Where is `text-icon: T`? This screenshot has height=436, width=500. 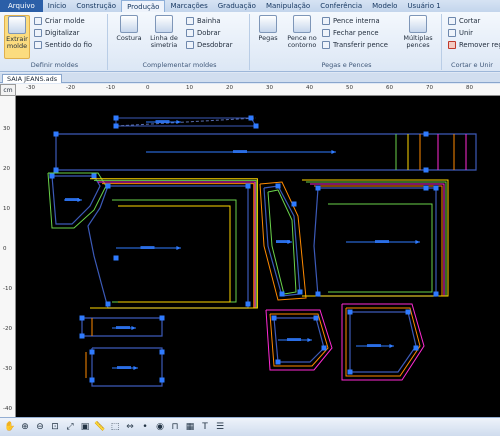 text-icon: T is located at coordinates (205, 427).